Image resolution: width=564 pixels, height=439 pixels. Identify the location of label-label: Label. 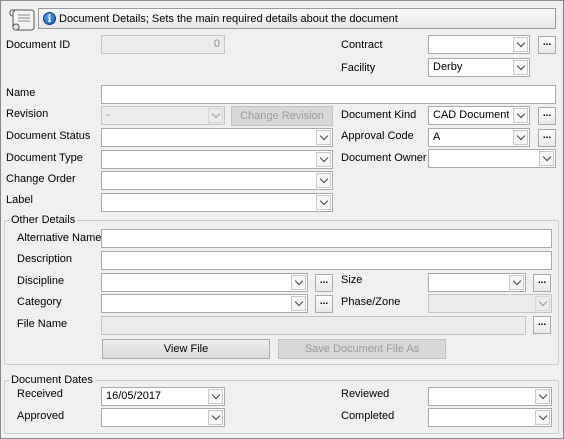
(19, 200).